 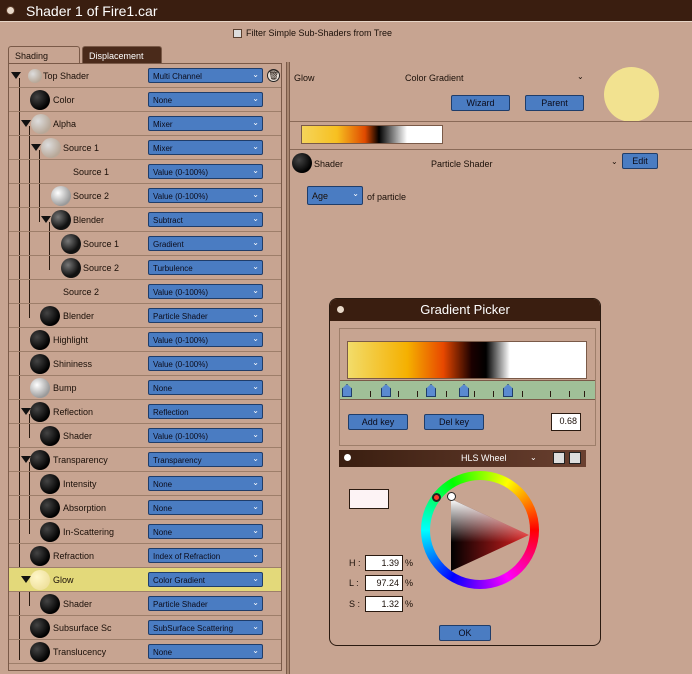 I want to click on wizard-button: Wizard, so click(x=480, y=103).